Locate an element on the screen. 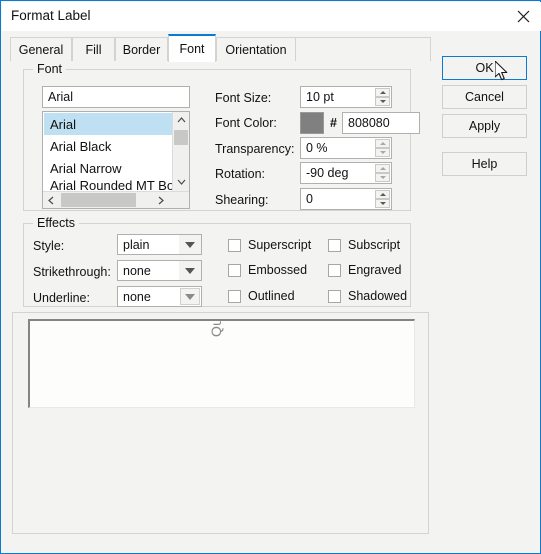  font-list-vertical-thumb is located at coordinates (181, 137).